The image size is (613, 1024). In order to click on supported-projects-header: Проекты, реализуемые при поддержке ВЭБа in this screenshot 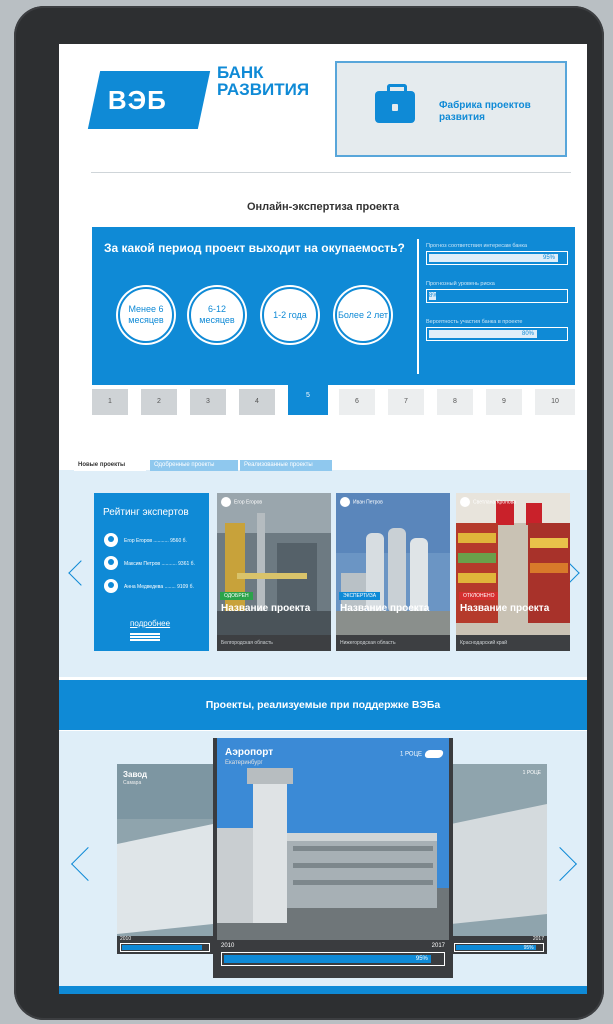, I will do `click(323, 705)`.